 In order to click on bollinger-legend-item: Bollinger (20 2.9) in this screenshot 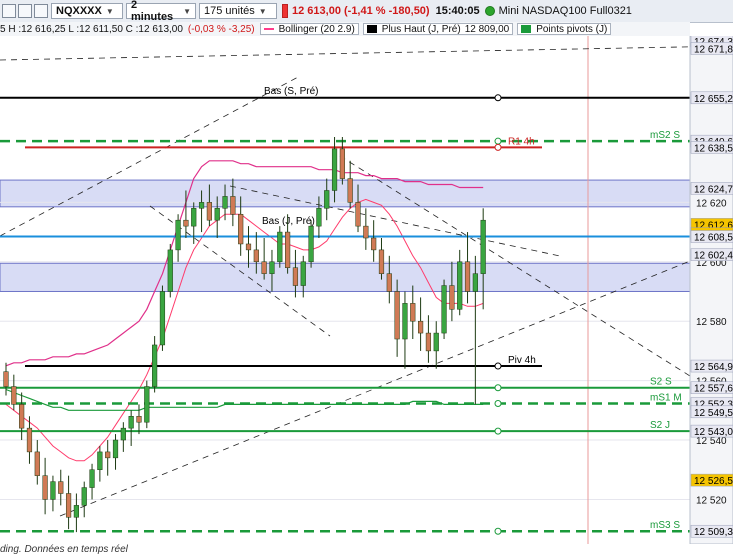, I will do `click(309, 29)`.